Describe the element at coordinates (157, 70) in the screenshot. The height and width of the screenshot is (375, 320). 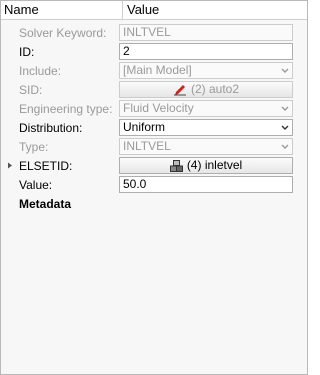
I see `include-select-value: [Main Model]` at that location.